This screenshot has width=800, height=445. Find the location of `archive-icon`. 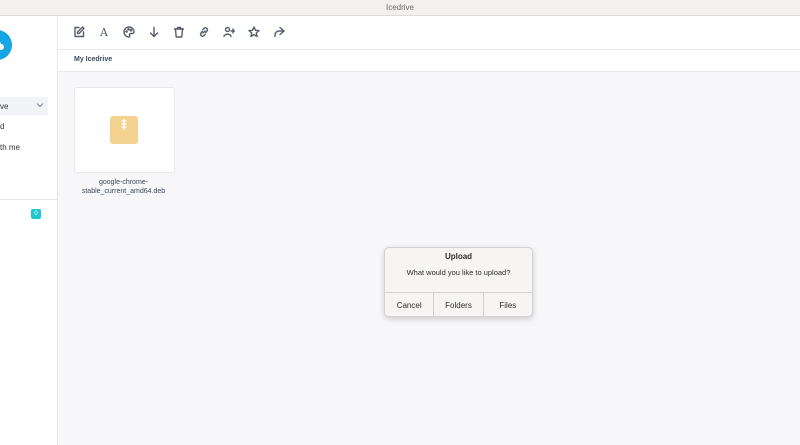

archive-icon is located at coordinates (124, 130).